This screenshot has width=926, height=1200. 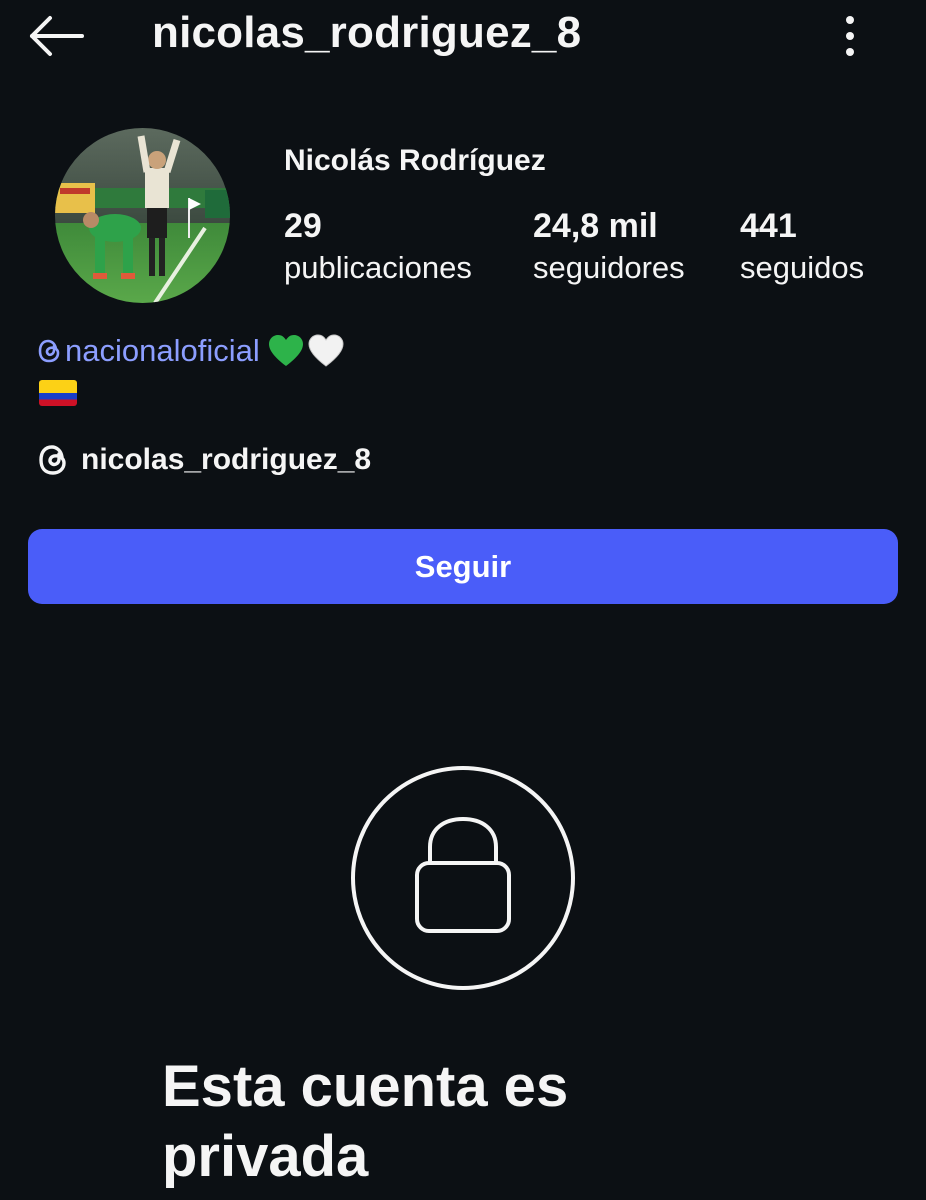 I want to click on stat-posts-count: 29, so click(x=303, y=226).